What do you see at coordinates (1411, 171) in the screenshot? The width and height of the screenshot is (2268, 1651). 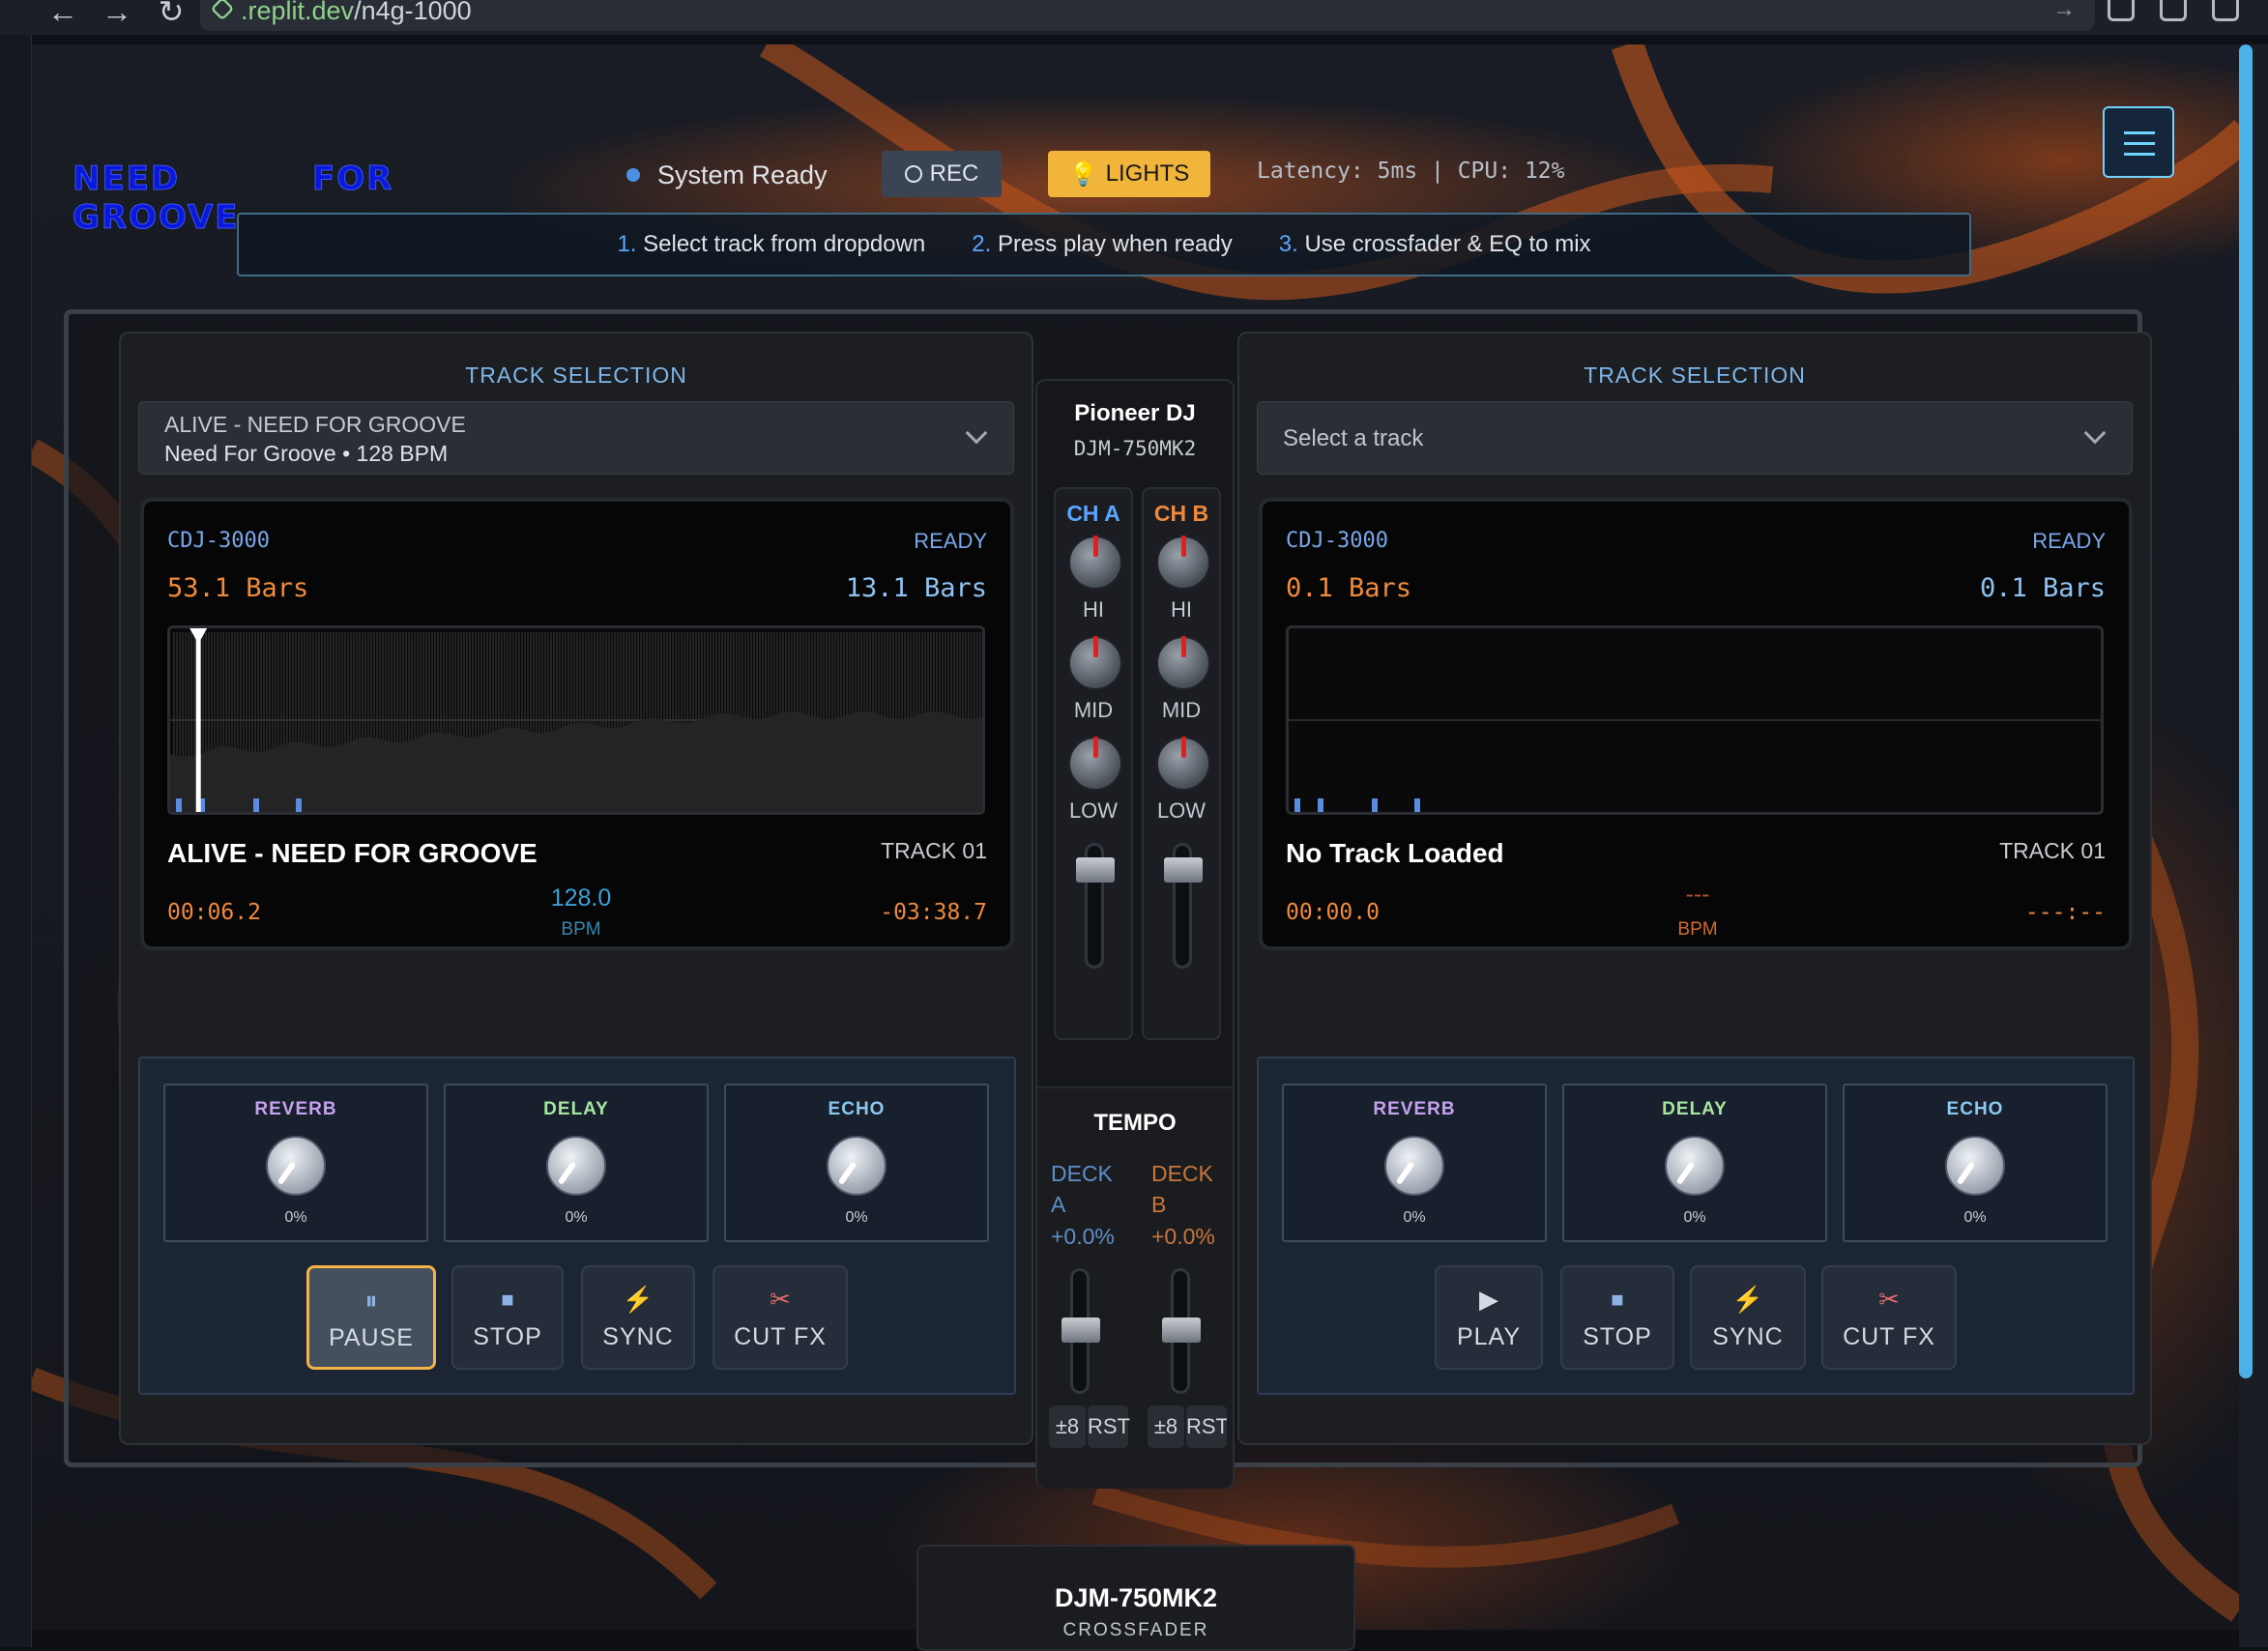 I see `performance-stats: Latency: 5ms | CPU: 12%` at bounding box center [1411, 171].